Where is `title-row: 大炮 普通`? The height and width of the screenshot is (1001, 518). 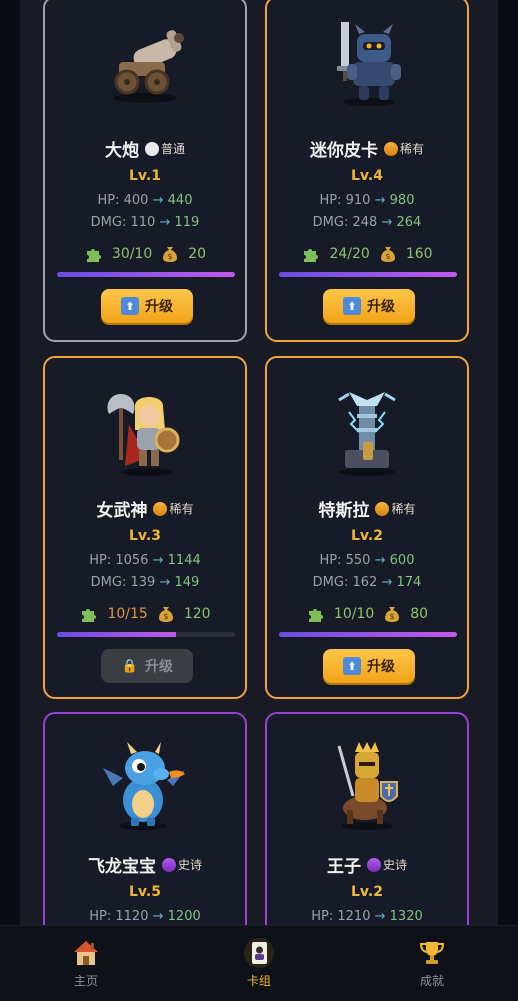
title-row: 大炮 普通 is located at coordinates (145, 148).